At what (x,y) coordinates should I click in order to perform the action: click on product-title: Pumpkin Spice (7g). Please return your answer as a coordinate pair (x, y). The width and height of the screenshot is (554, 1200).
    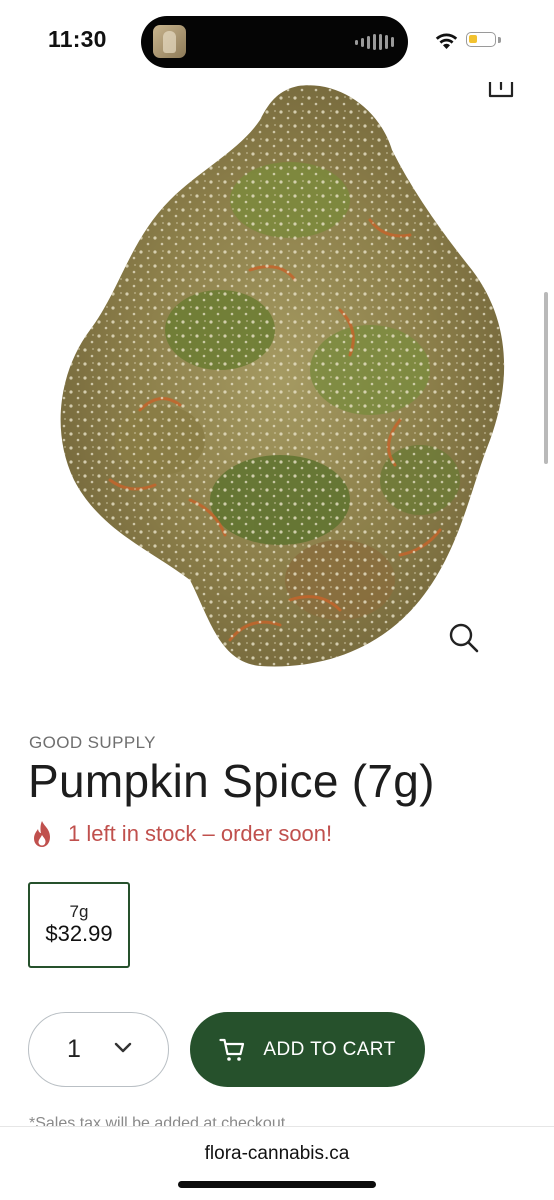
    Looking at the image, I should click on (231, 781).